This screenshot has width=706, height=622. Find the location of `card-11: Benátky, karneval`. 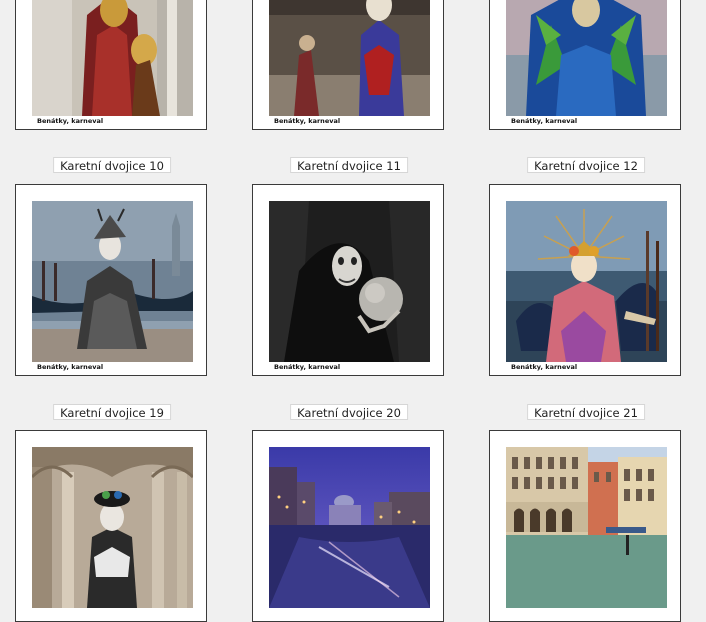

card-11: Benátky, karneval is located at coordinates (348, 280).